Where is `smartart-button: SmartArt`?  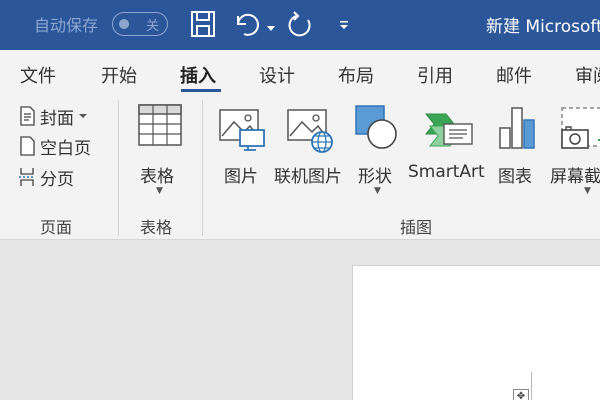 smartart-button: SmartArt is located at coordinates (448, 149).